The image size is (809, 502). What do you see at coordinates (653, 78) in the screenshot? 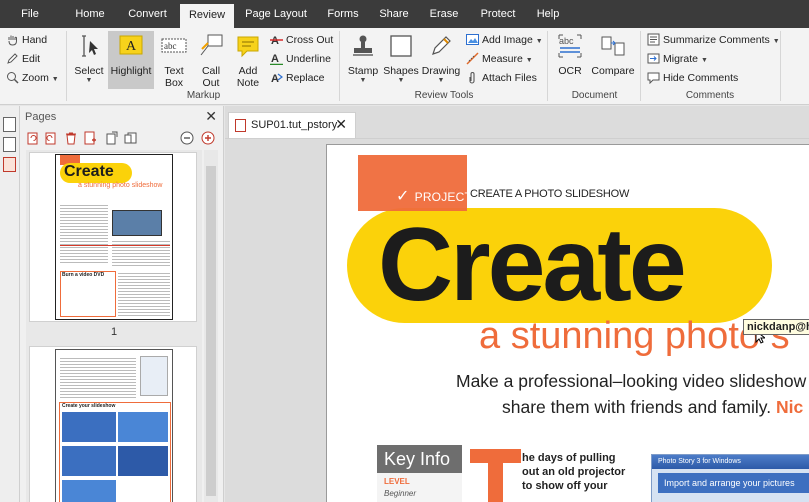
I see `hide-comments-icon` at bounding box center [653, 78].